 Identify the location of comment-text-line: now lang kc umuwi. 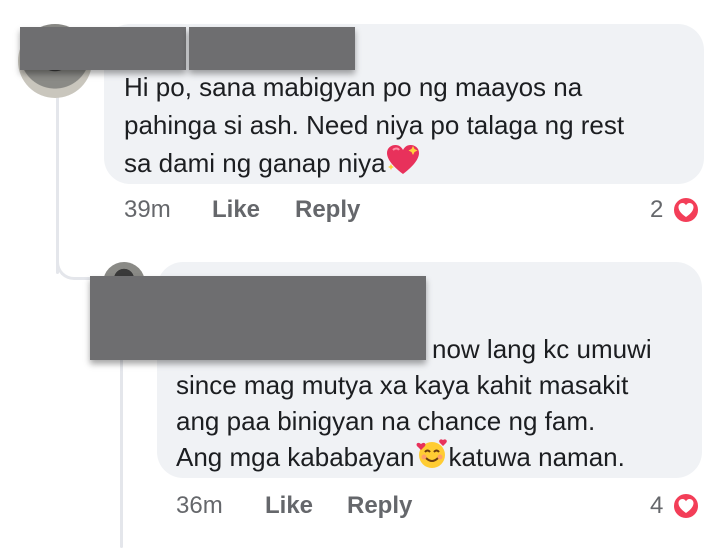
(542, 349).